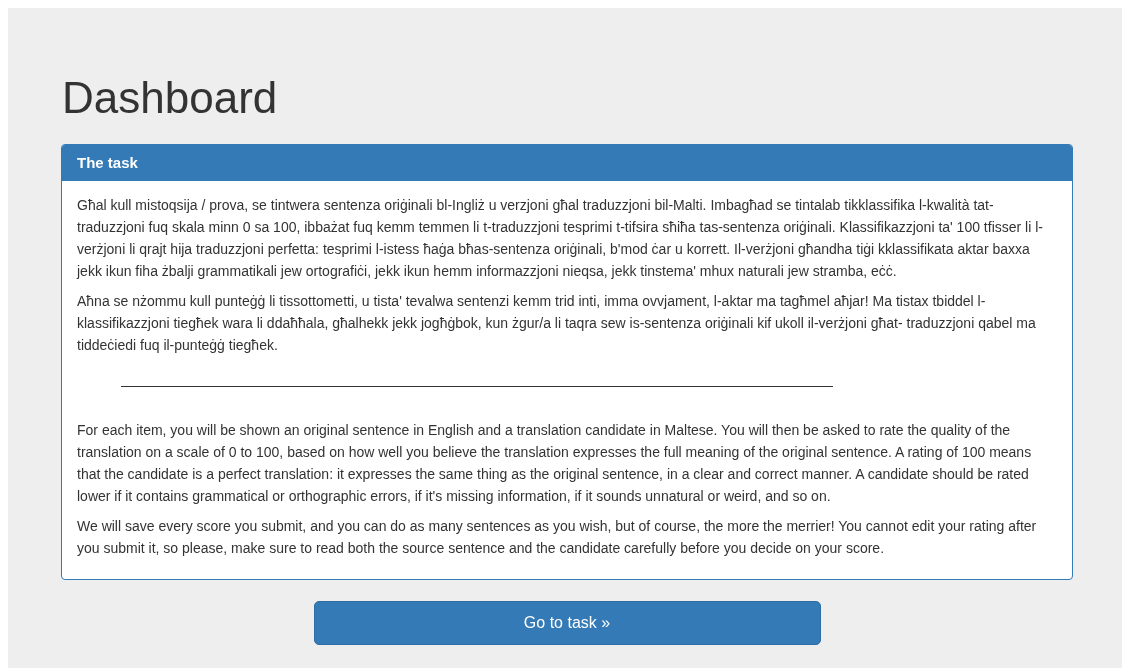  Describe the element at coordinates (170, 98) in the screenshot. I see `page-title: Dashboard` at that location.